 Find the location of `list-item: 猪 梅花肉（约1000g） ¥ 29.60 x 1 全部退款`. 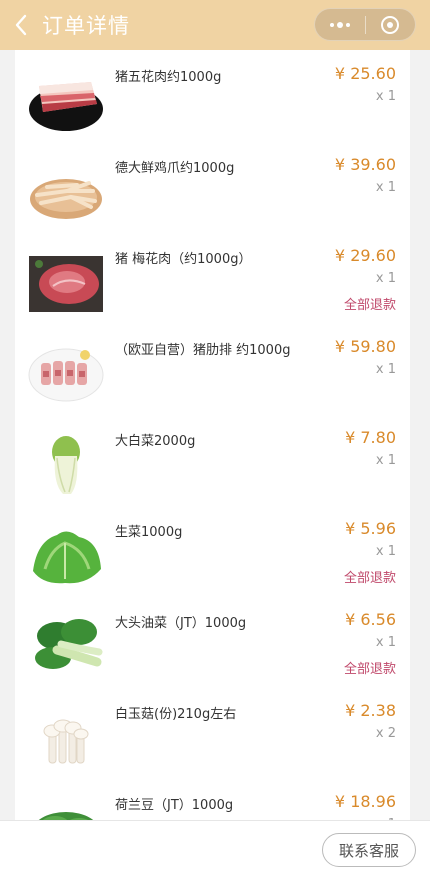

list-item: 猪 梅花肉（约1000g） ¥ 29.60 x 1 全部退款 is located at coordinates (212, 283).